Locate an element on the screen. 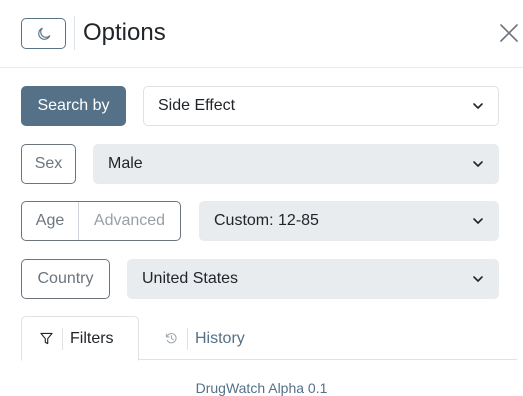  filter-icon is located at coordinates (46, 338).